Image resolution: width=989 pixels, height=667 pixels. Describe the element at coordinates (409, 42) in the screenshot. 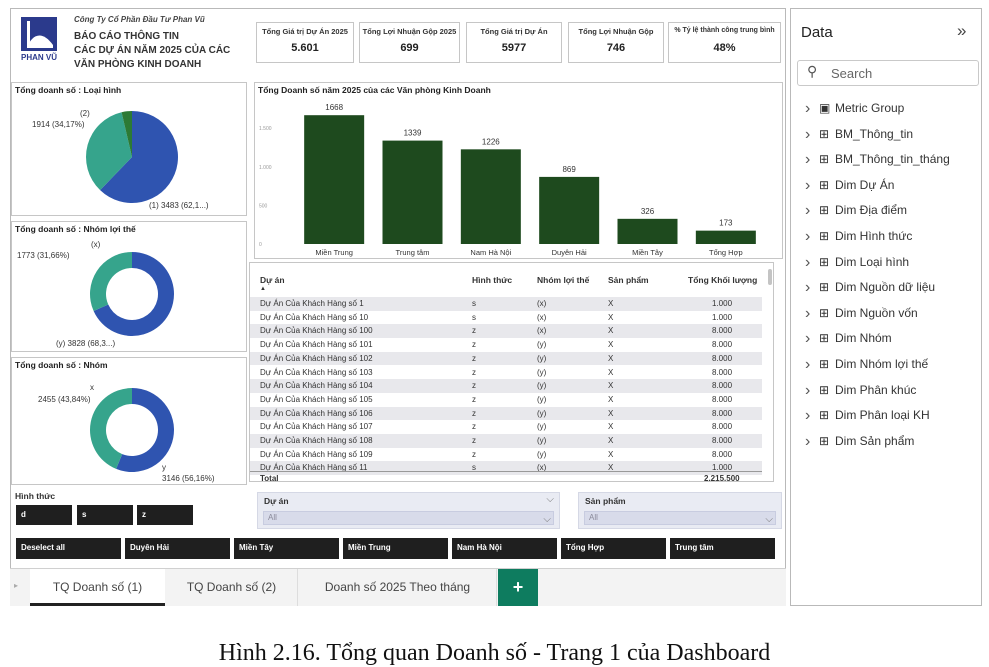

I see `kpi-card: Tổng Lợi Nhuận Gộp 2025 699` at that location.